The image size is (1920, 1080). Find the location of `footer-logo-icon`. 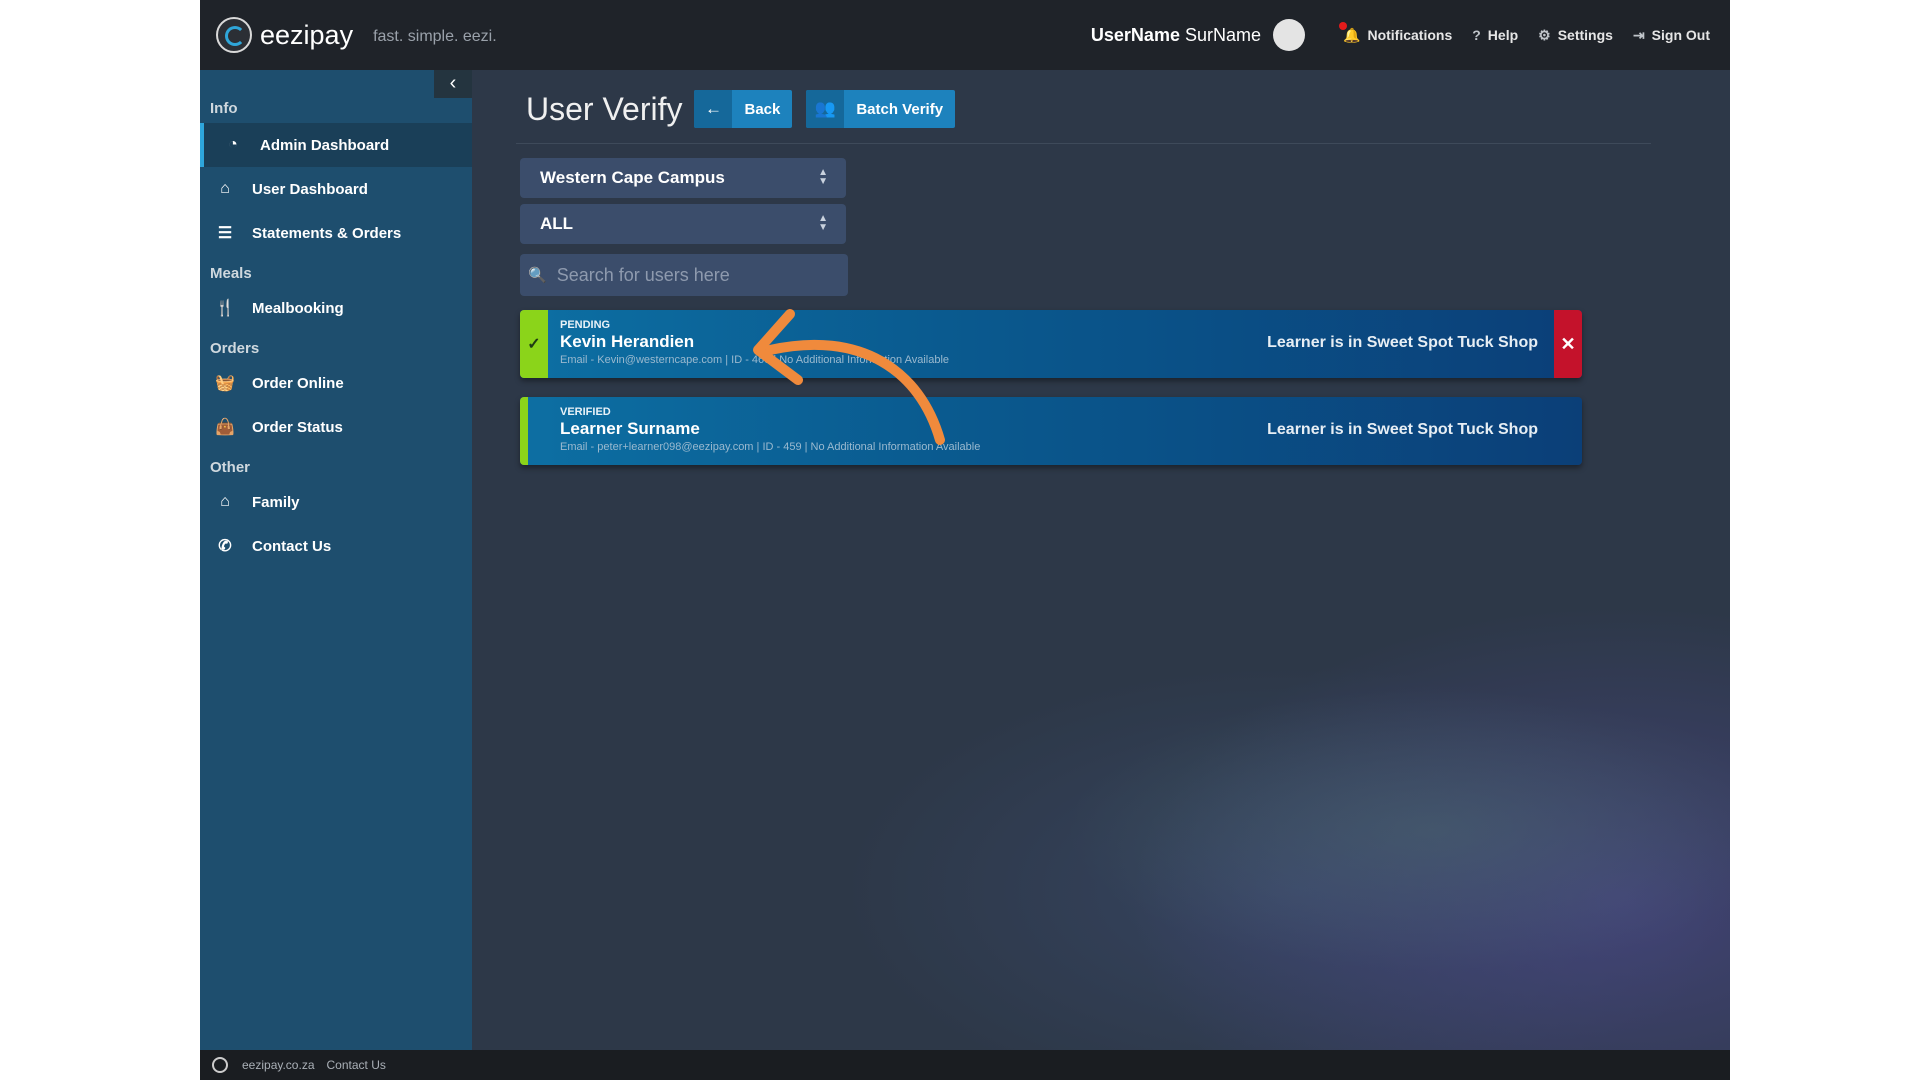

footer-logo-icon is located at coordinates (220, 1065).